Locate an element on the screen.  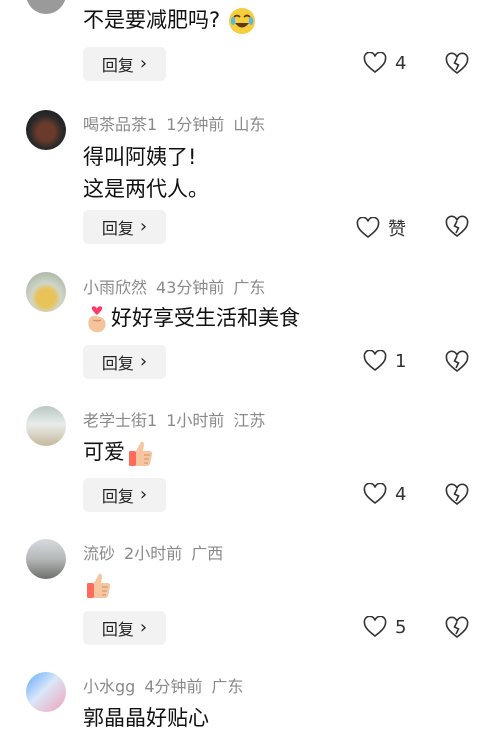
comment-text: 郭晶晶好贴心 is located at coordinates (146, 718).